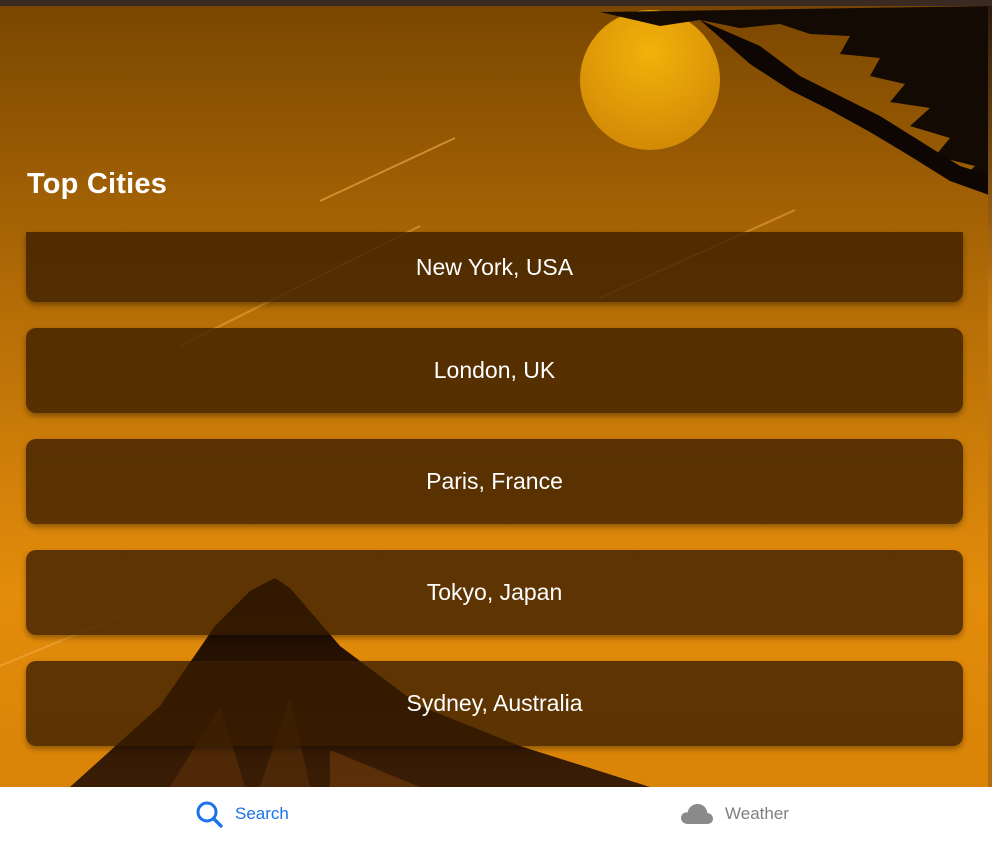 Image resolution: width=992 pixels, height=841 pixels. What do you see at coordinates (494, 592) in the screenshot?
I see `city-card-tokyo: Tokyo, Japan` at bounding box center [494, 592].